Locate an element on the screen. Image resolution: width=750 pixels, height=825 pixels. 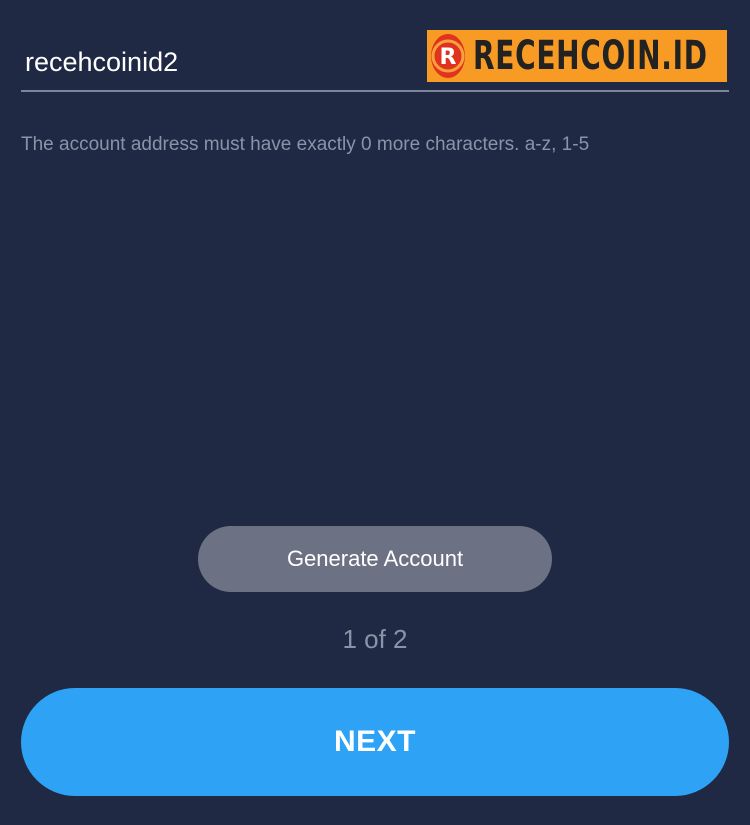
logo-r-mark: R is located at coordinates (448, 56).